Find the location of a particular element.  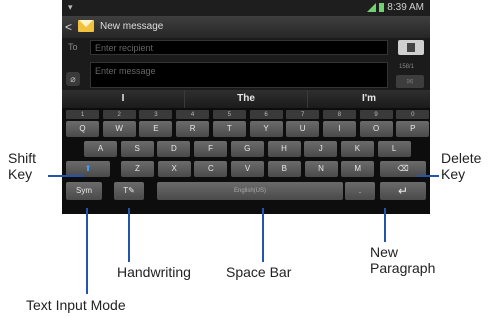

key-y: Y is located at coordinates (266, 129).